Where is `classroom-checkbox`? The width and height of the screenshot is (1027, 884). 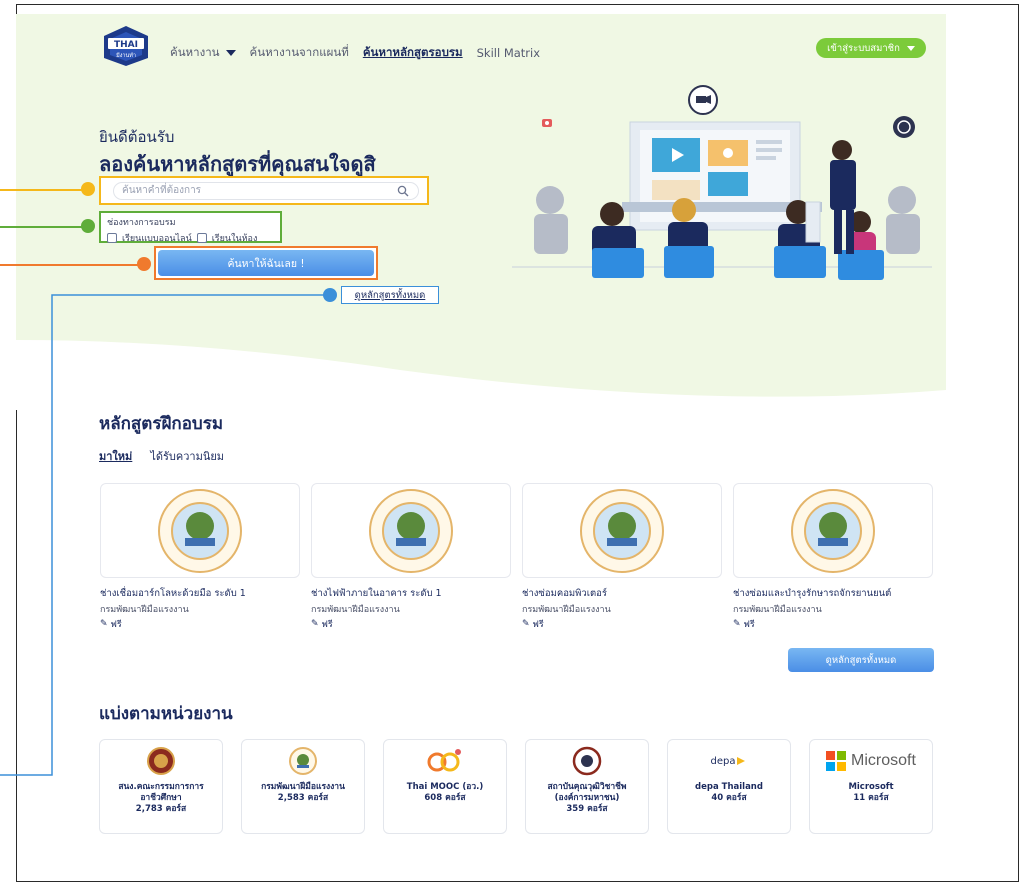 classroom-checkbox is located at coordinates (201, 238).